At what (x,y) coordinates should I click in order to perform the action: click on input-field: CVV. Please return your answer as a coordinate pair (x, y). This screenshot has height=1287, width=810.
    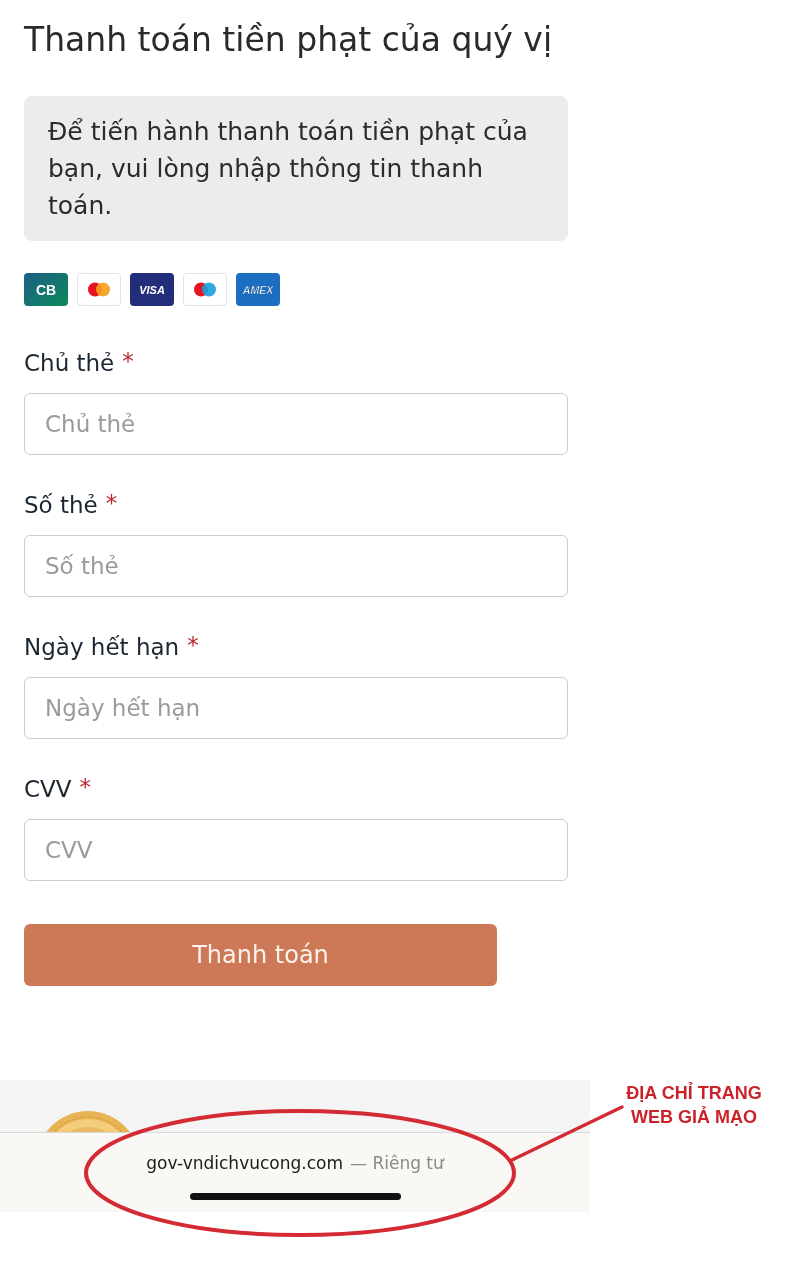
    Looking at the image, I should click on (296, 850).